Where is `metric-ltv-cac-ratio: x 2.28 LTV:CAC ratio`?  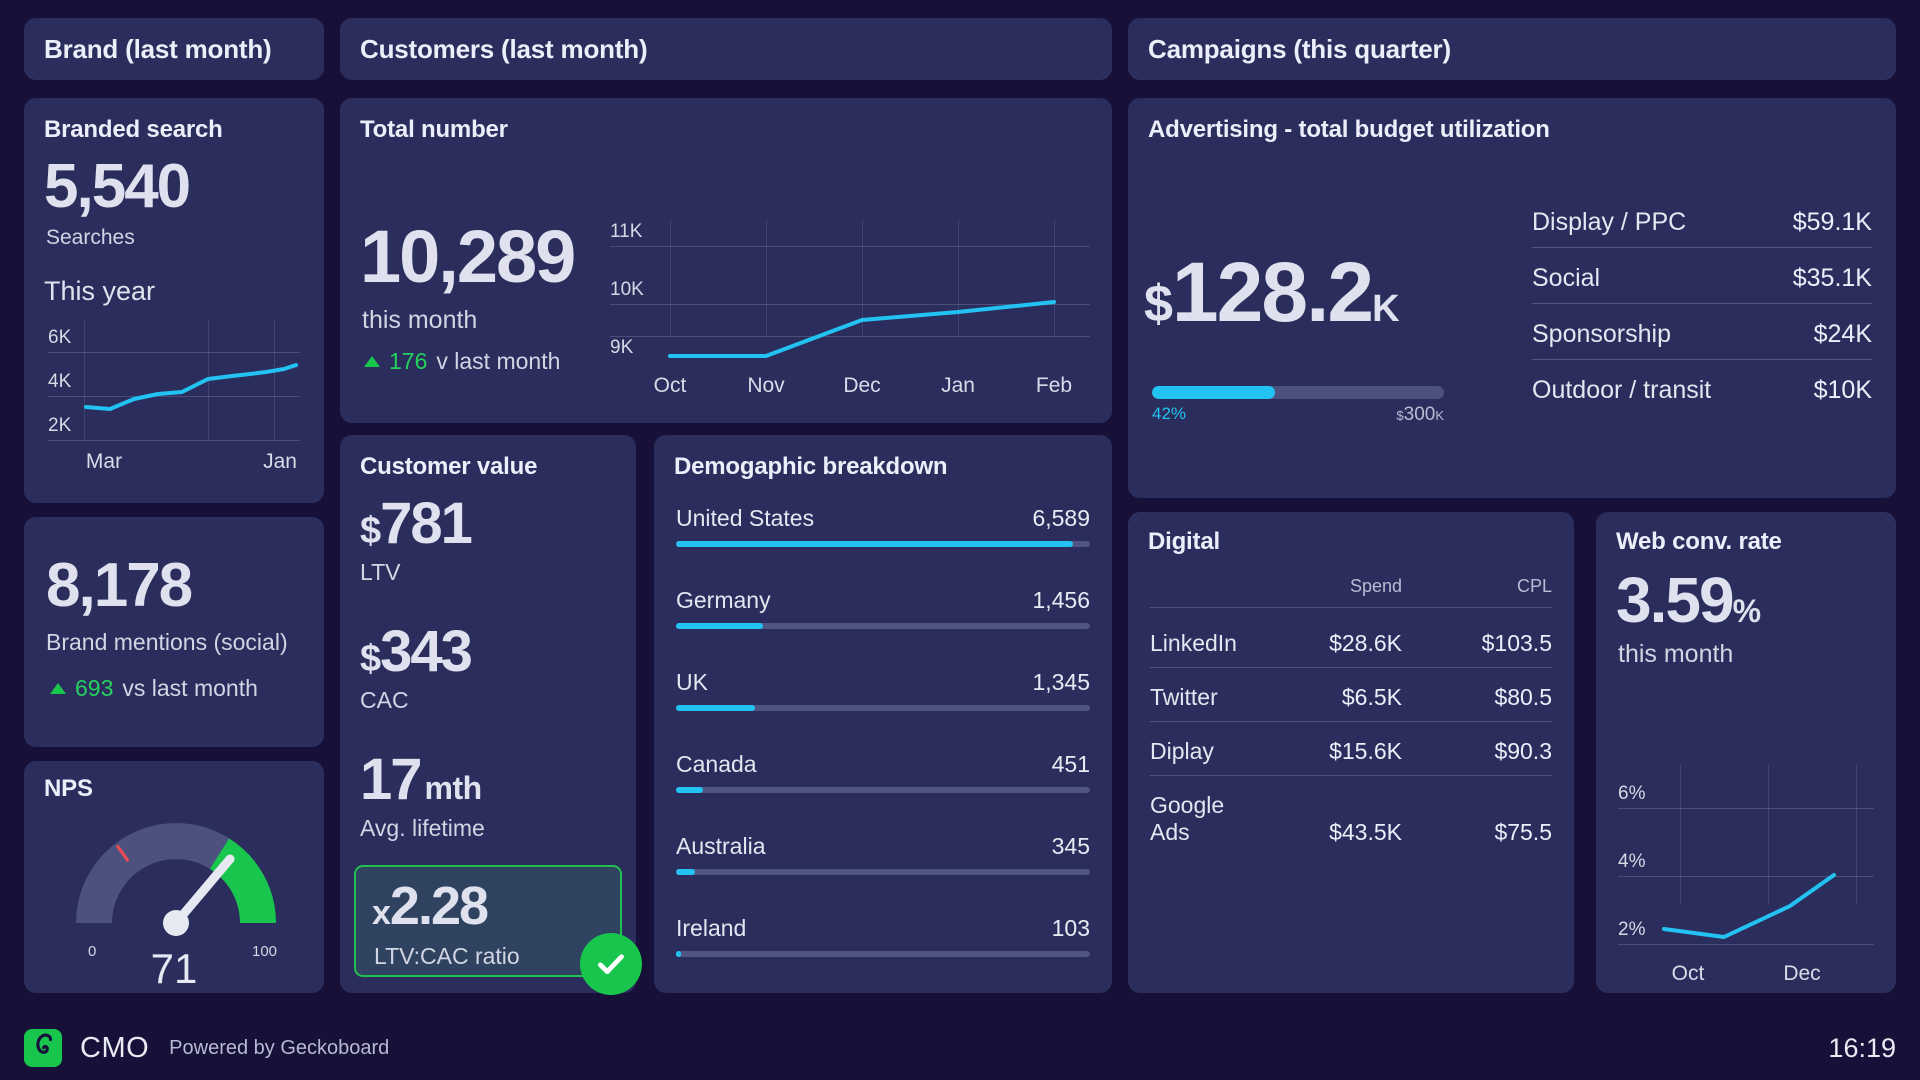
metric-ltv-cac-ratio: x 2.28 LTV:CAC ratio is located at coordinates (498, 930).